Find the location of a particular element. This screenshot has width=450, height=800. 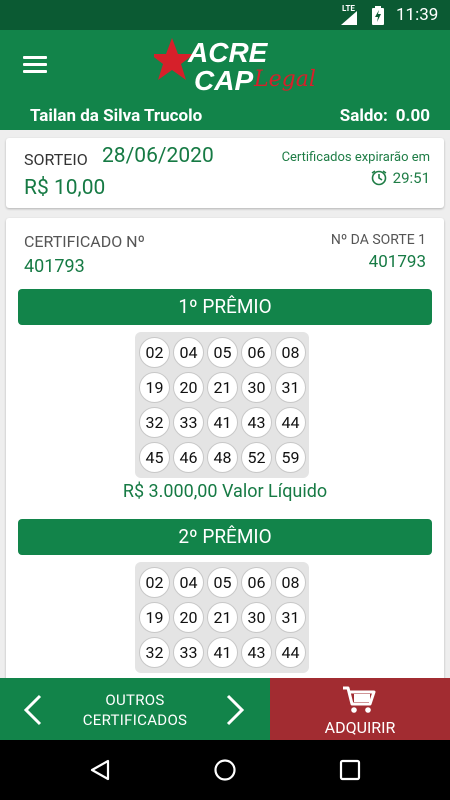

luck-number-label: Nº DA SORTE 1 is located at coordinates (378, 240).